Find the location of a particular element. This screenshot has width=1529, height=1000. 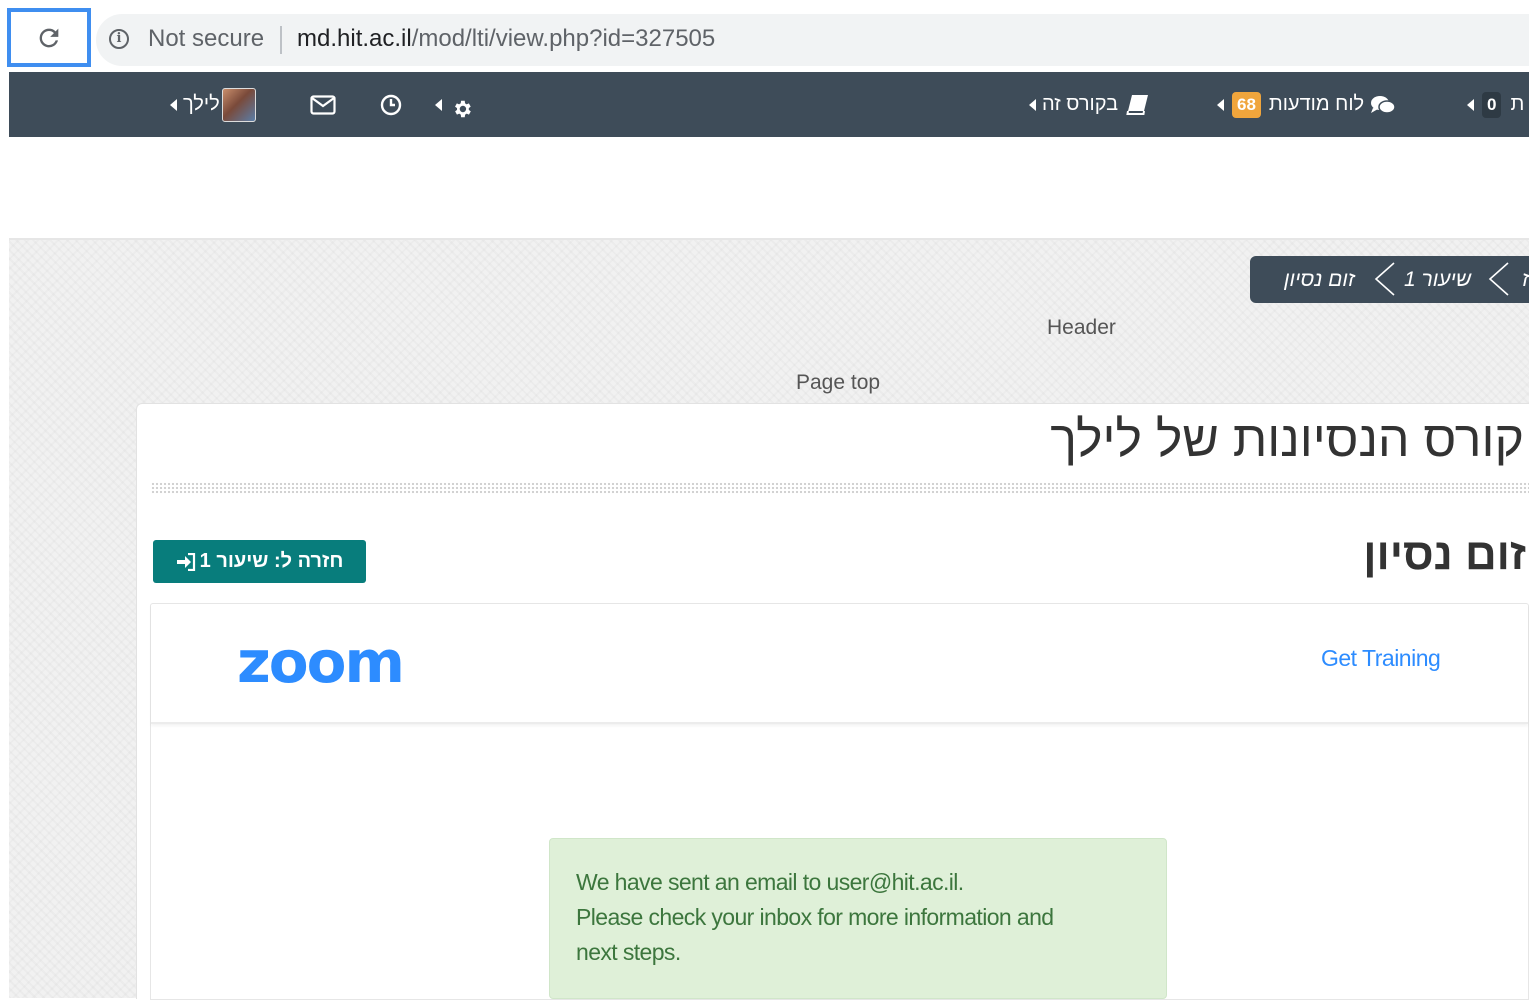

user-menu: לילך is located at coordinates (213, 104).